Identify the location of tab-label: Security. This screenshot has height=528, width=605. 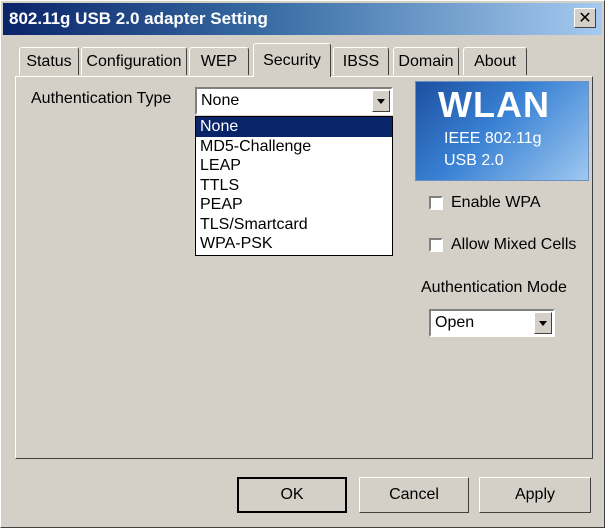
(292, 60).